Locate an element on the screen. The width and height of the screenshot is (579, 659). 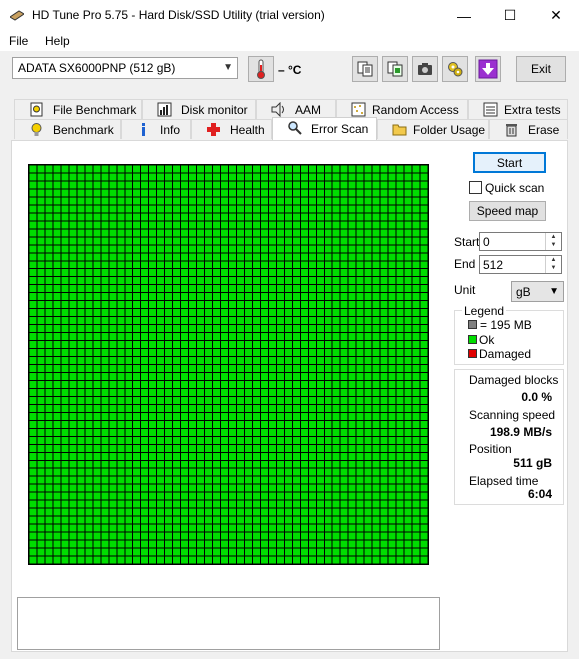
file-benchmark-icon is located at coordinates (36, 109).